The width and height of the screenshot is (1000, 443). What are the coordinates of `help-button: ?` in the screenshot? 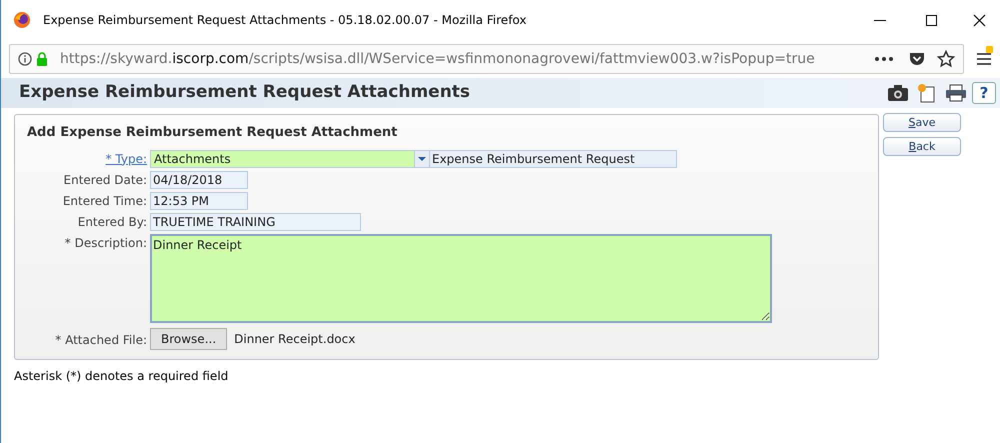 It's located at (984, 93).